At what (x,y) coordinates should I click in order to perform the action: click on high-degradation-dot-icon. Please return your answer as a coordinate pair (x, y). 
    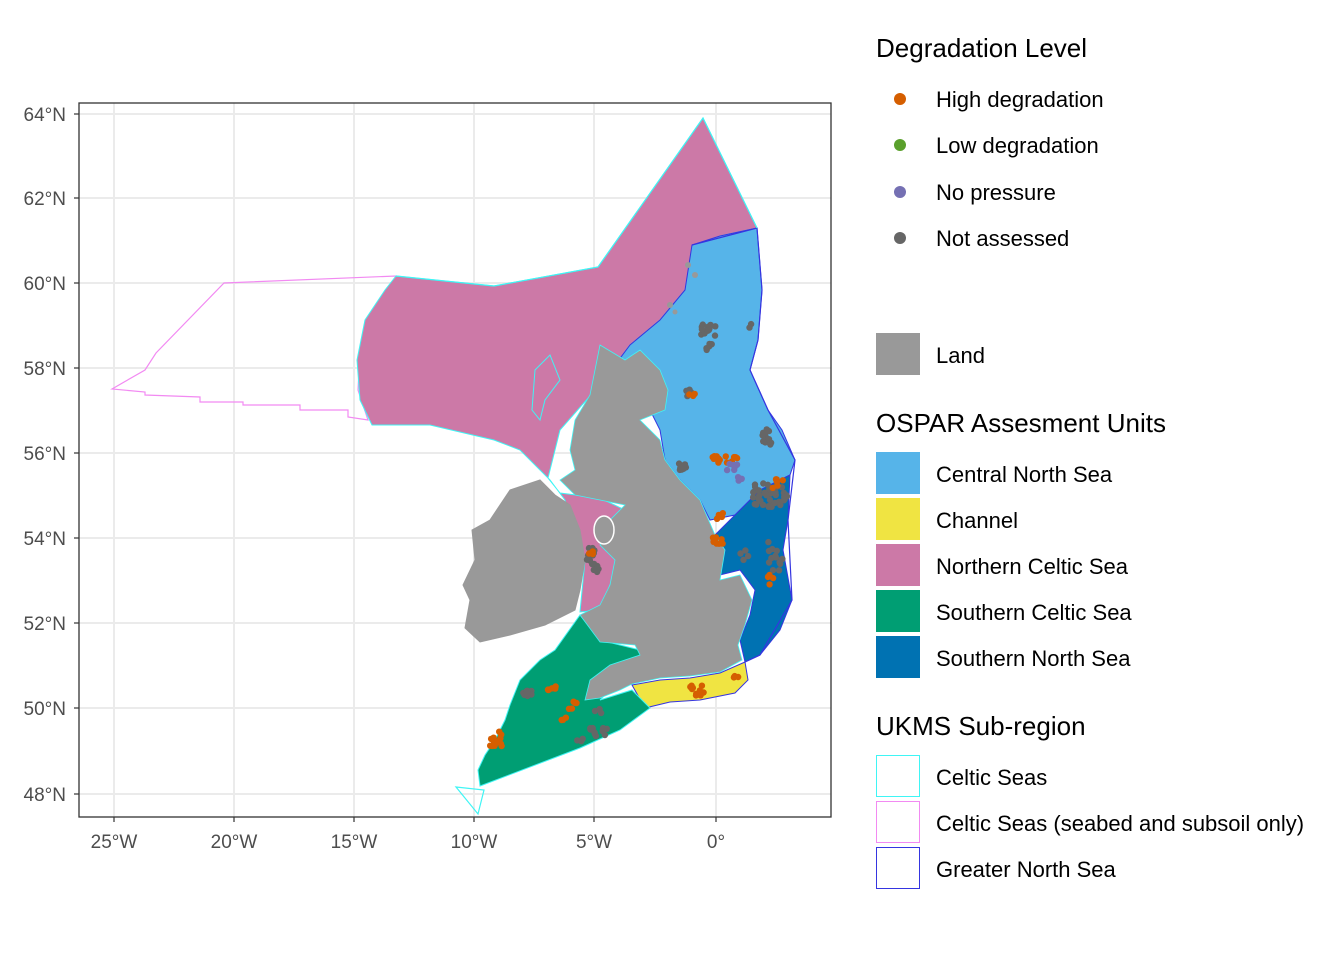
    Looking at the image, I should click on (900, 99).